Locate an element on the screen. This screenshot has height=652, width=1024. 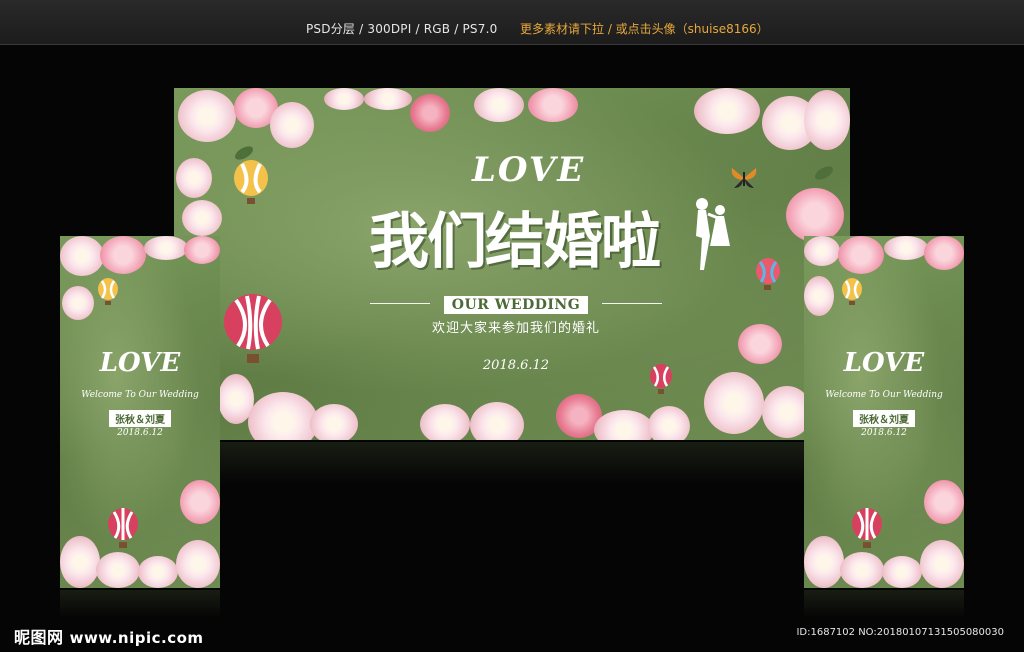
logo-cn-text: 昵图网 is located at coordinates (39, 637).